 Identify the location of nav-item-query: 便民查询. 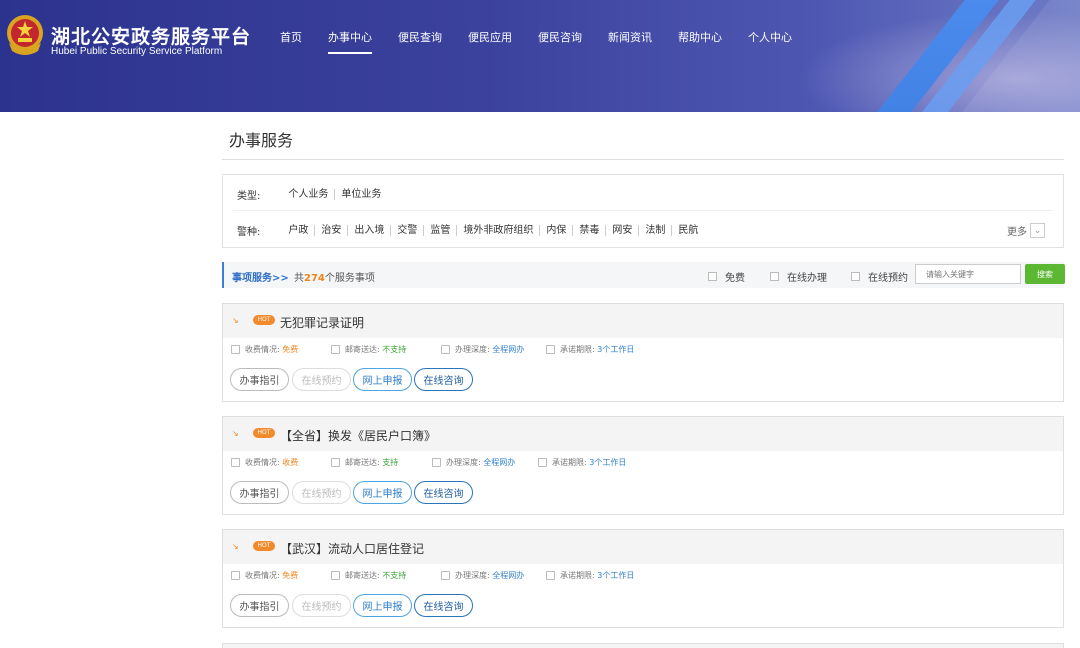
(420, 38).